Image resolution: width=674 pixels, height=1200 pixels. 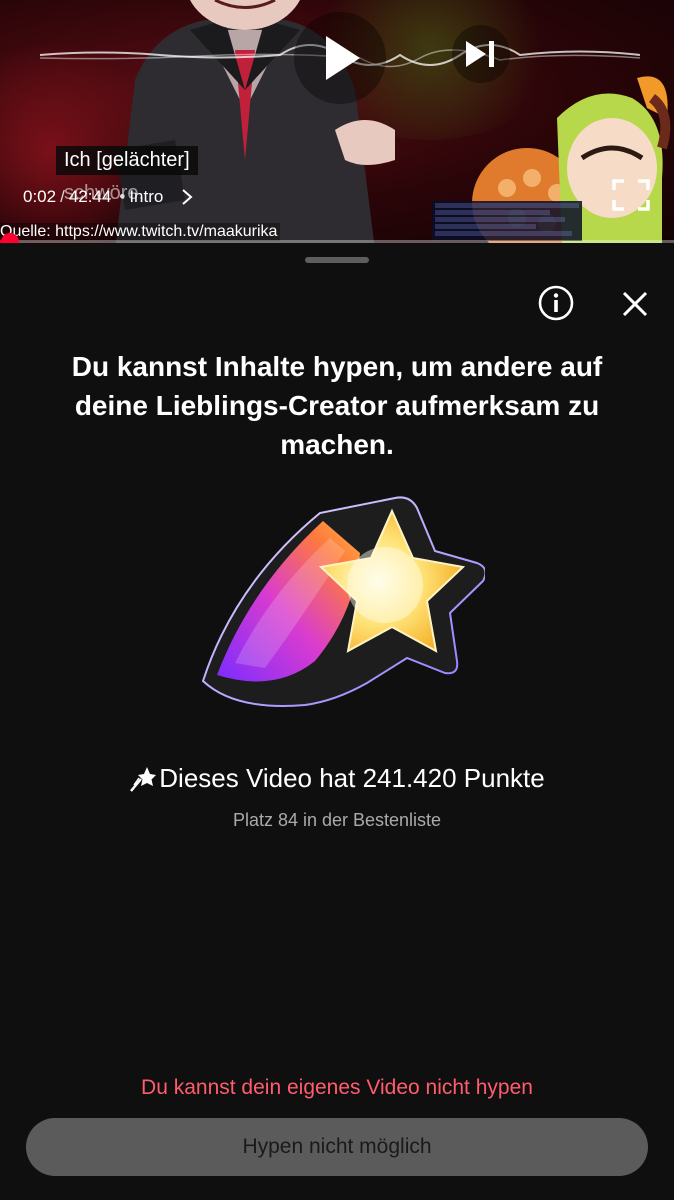 I want to click on subtitle-caption: Ich [gelächter], so click(x=127, y=160).